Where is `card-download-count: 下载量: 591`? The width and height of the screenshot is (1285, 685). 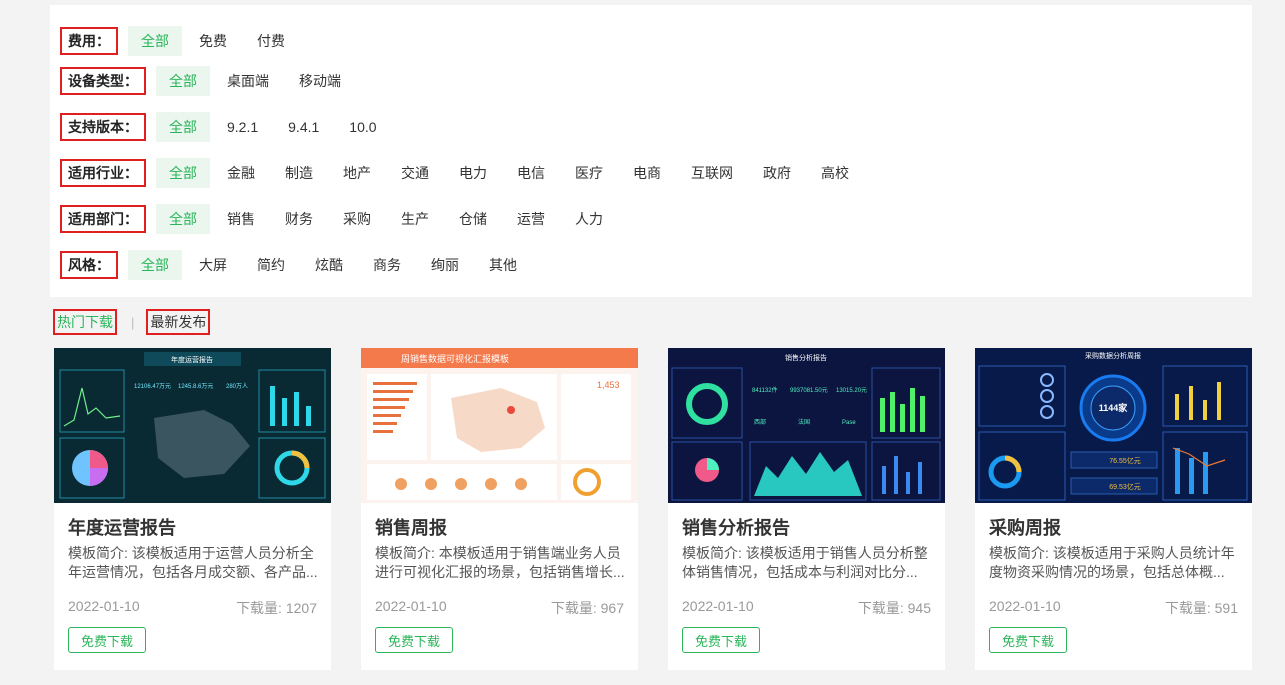
card-download-count: 下载量: 591 is located at coordinates (1201, 608).